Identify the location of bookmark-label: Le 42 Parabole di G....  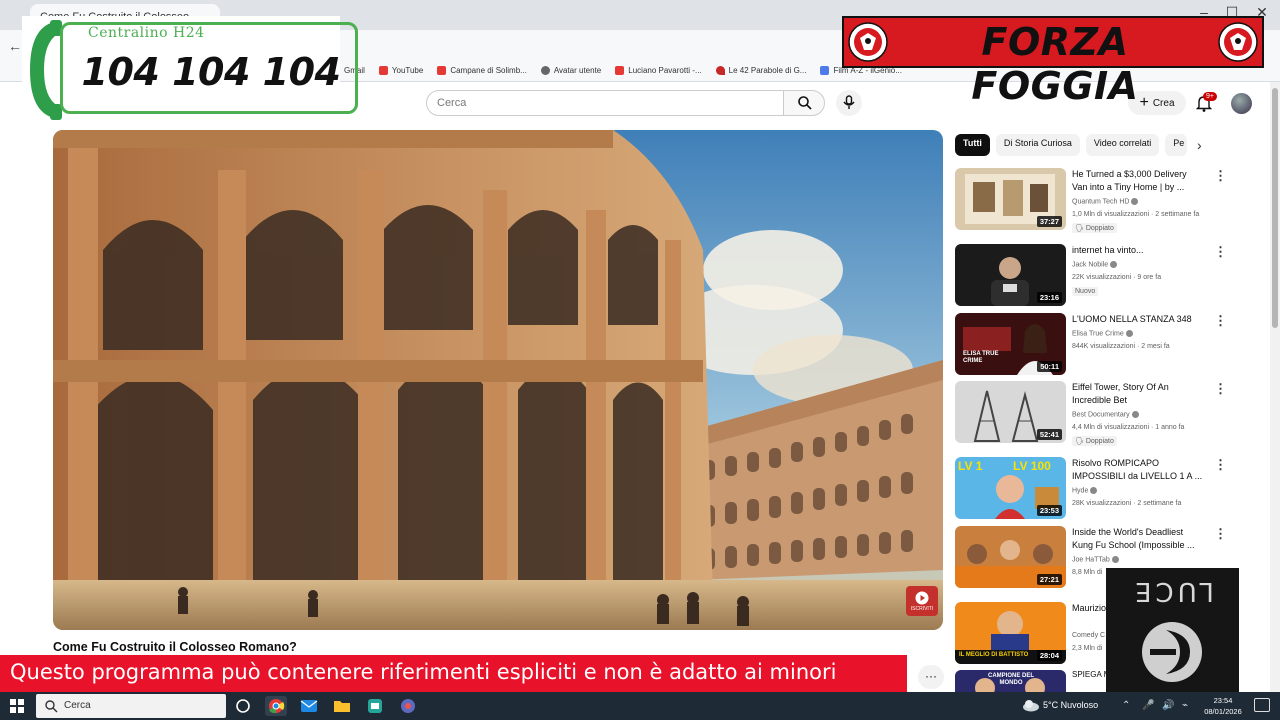
(767, 70).